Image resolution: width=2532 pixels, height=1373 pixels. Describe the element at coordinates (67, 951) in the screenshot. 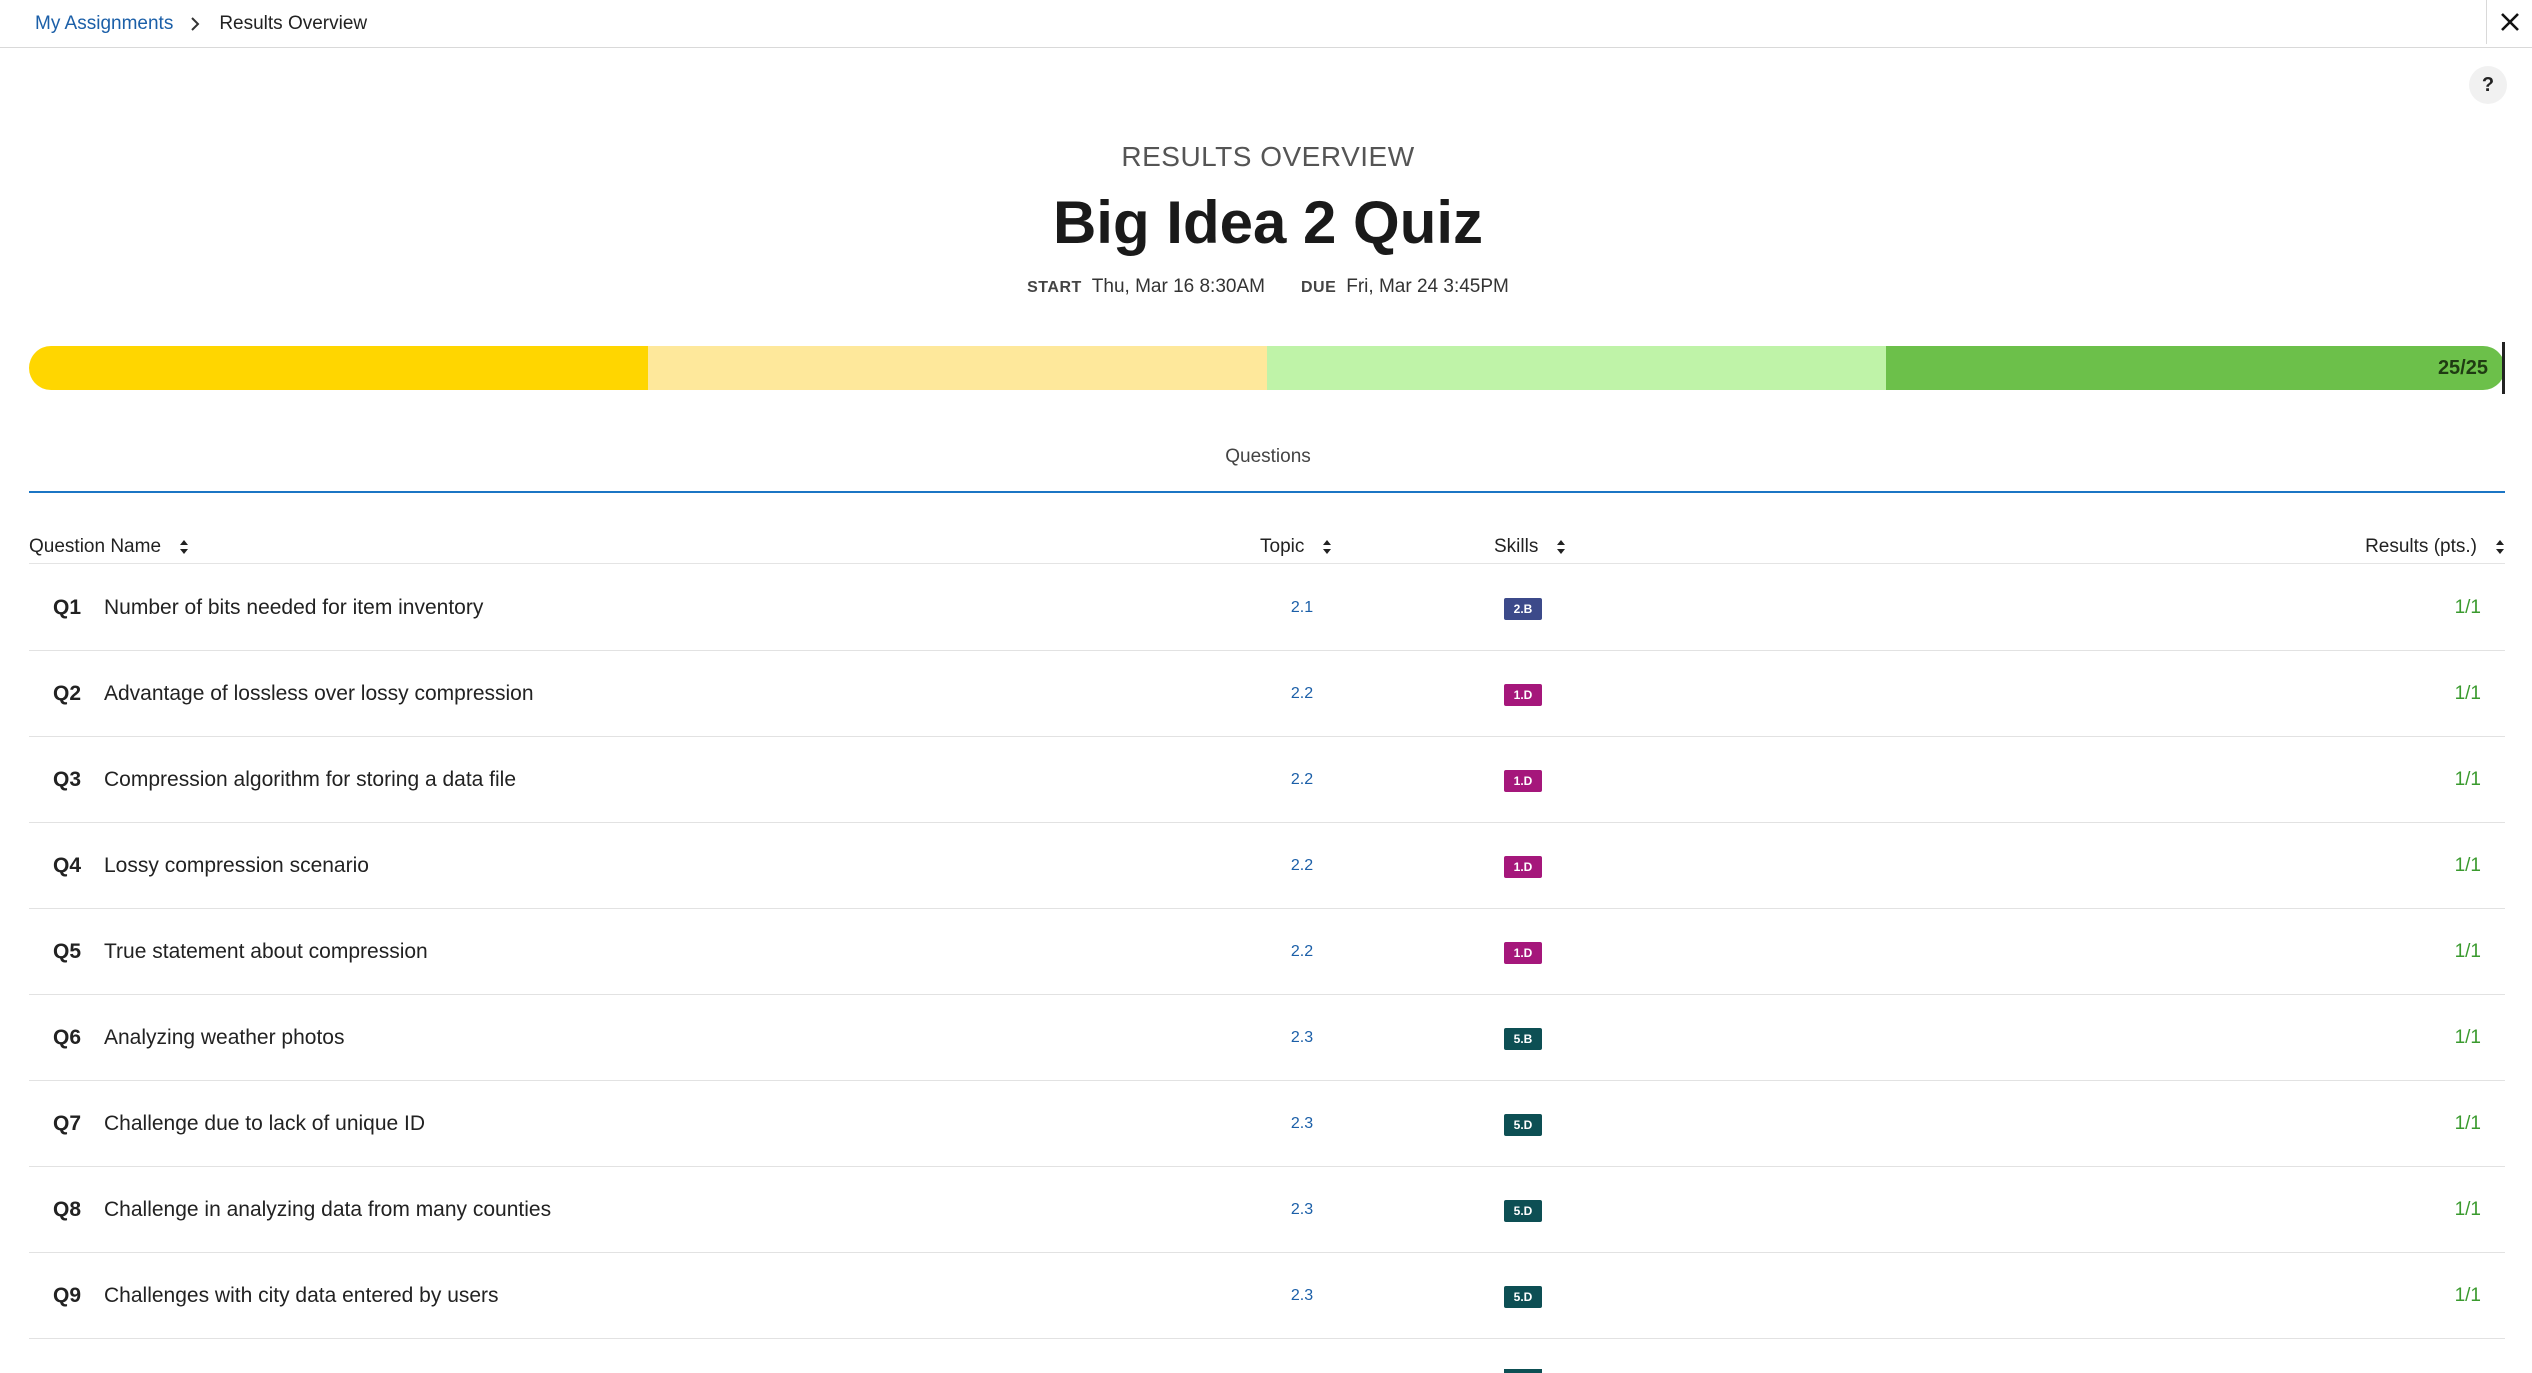

I see `question-number: Q5` at that location.